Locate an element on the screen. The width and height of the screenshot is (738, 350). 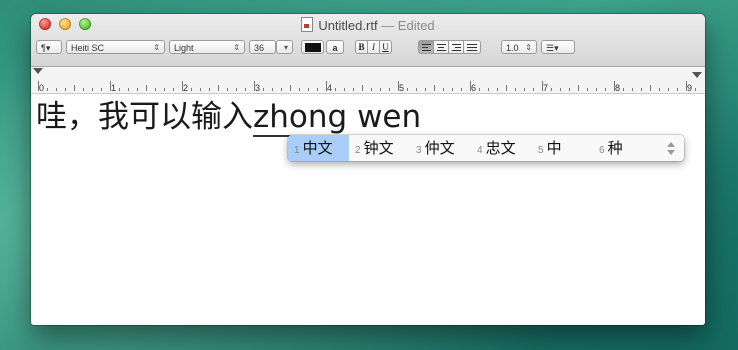
marked-input-text: zhong wen is located at coordinates (337, 118).